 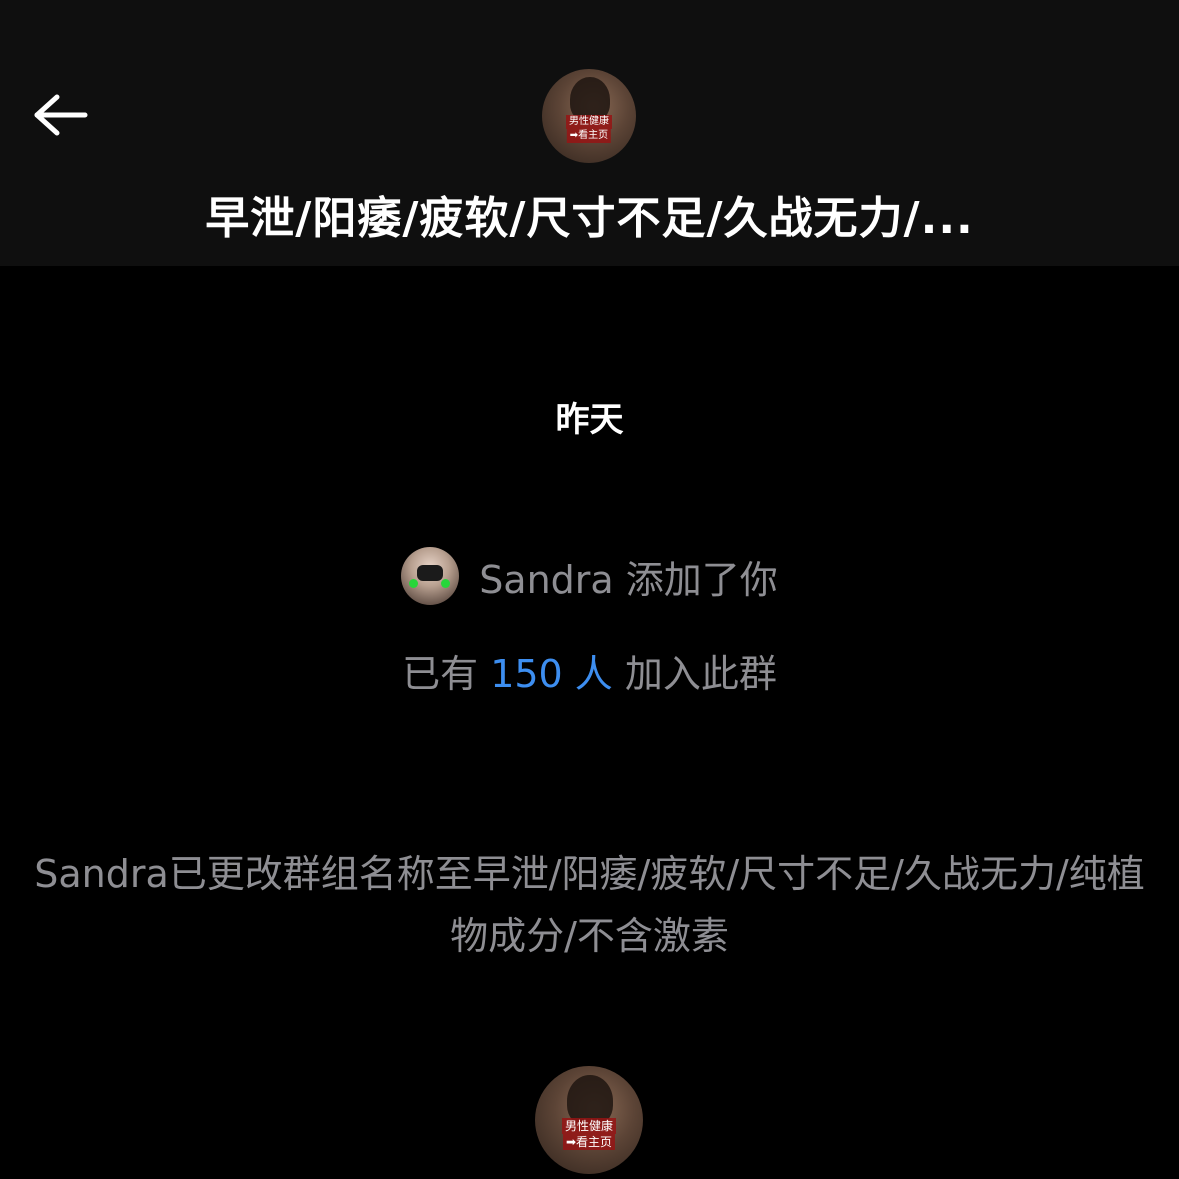 What do you see at coordinates (700, 674) in the screenshot?
I see `members-suffix: 加入此群` at bounding box center [700, 674].